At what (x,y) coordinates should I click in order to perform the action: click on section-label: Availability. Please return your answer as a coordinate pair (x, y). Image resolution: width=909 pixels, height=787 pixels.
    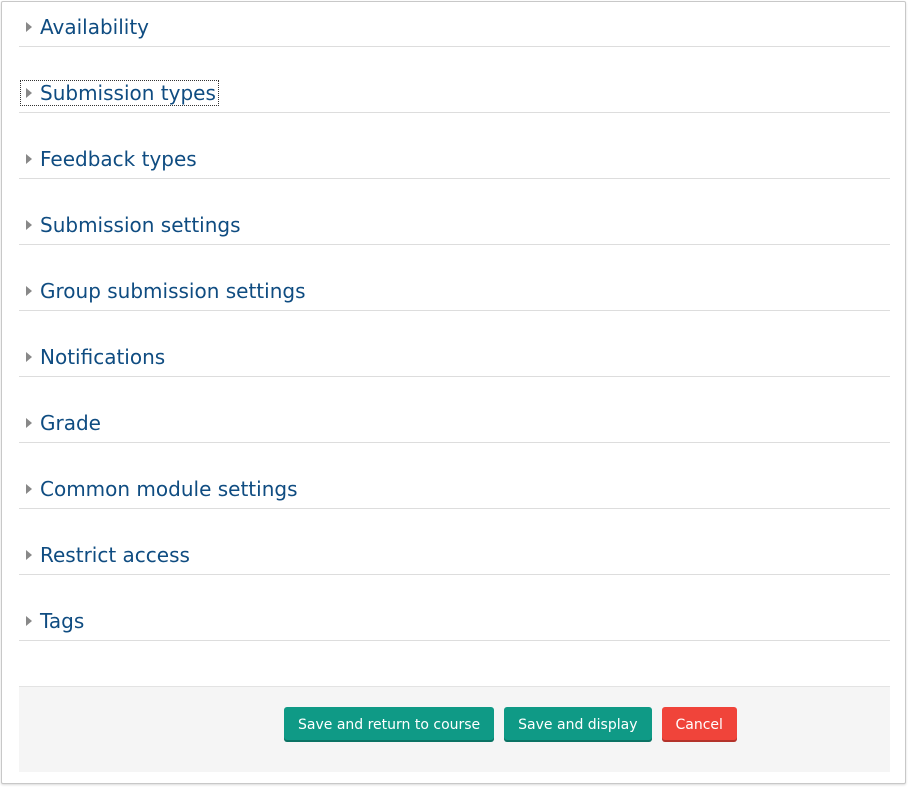
    Looking at the image, I should click on (95, 27).